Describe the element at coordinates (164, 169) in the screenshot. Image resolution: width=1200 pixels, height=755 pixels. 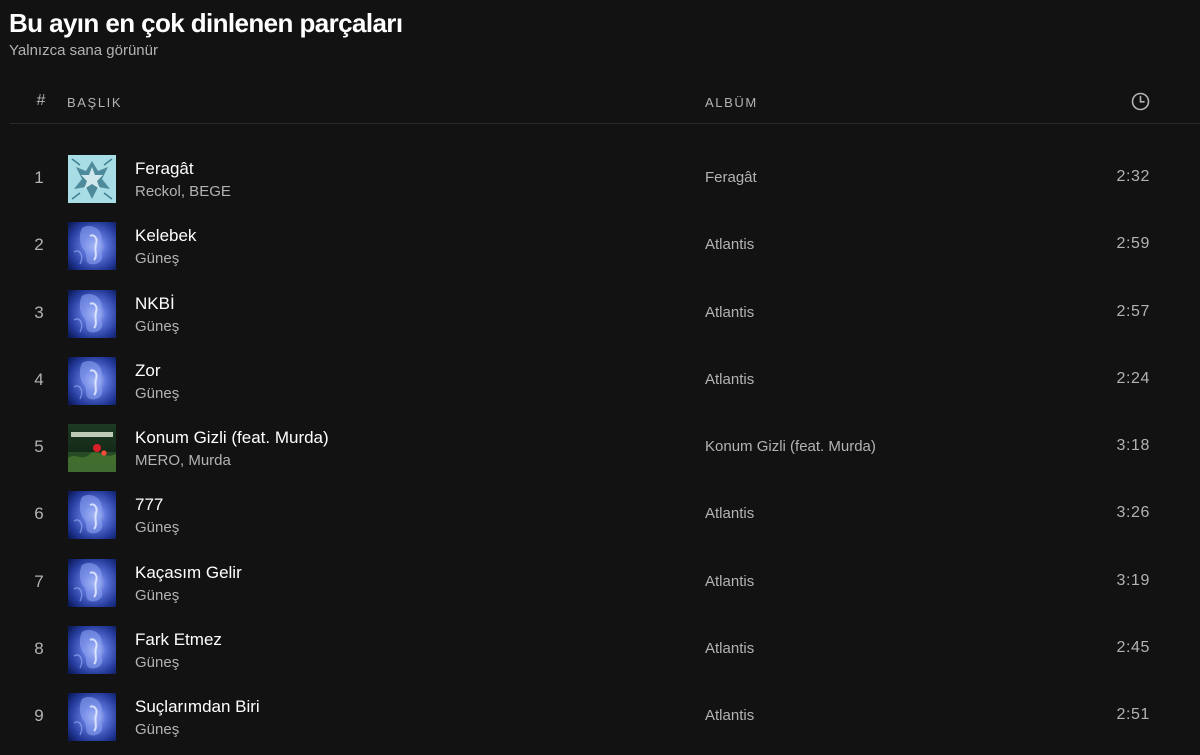
I see `track-title: Feragât` at that location.